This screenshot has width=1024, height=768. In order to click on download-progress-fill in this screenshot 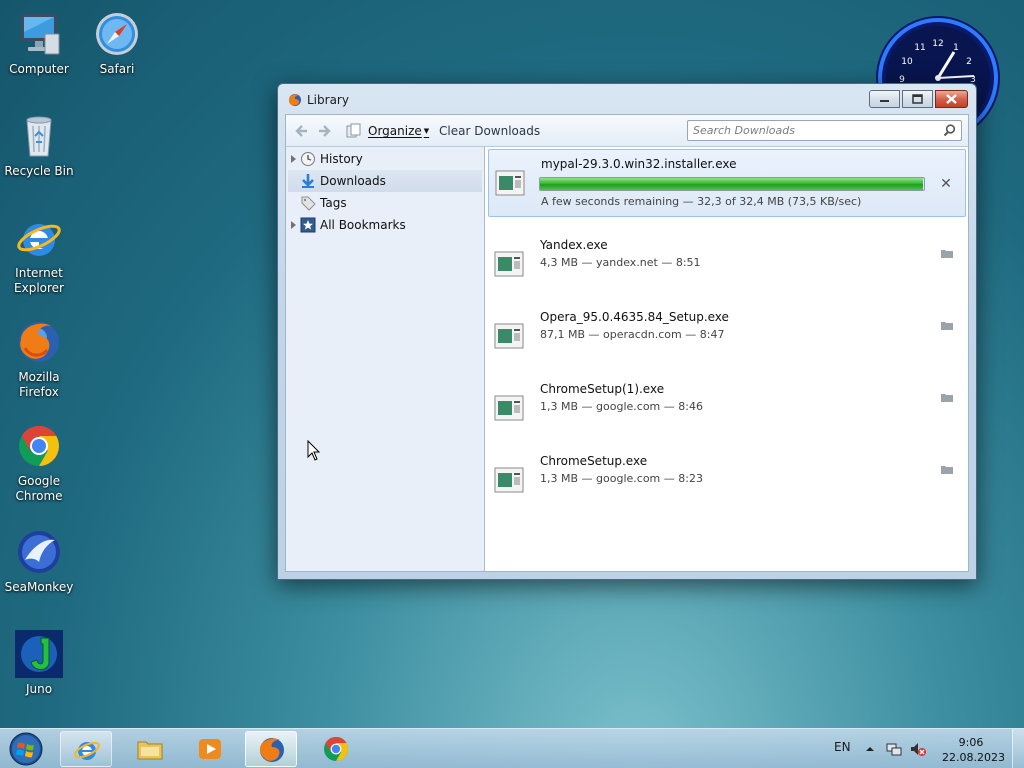, I will do `click(731, 184)`.